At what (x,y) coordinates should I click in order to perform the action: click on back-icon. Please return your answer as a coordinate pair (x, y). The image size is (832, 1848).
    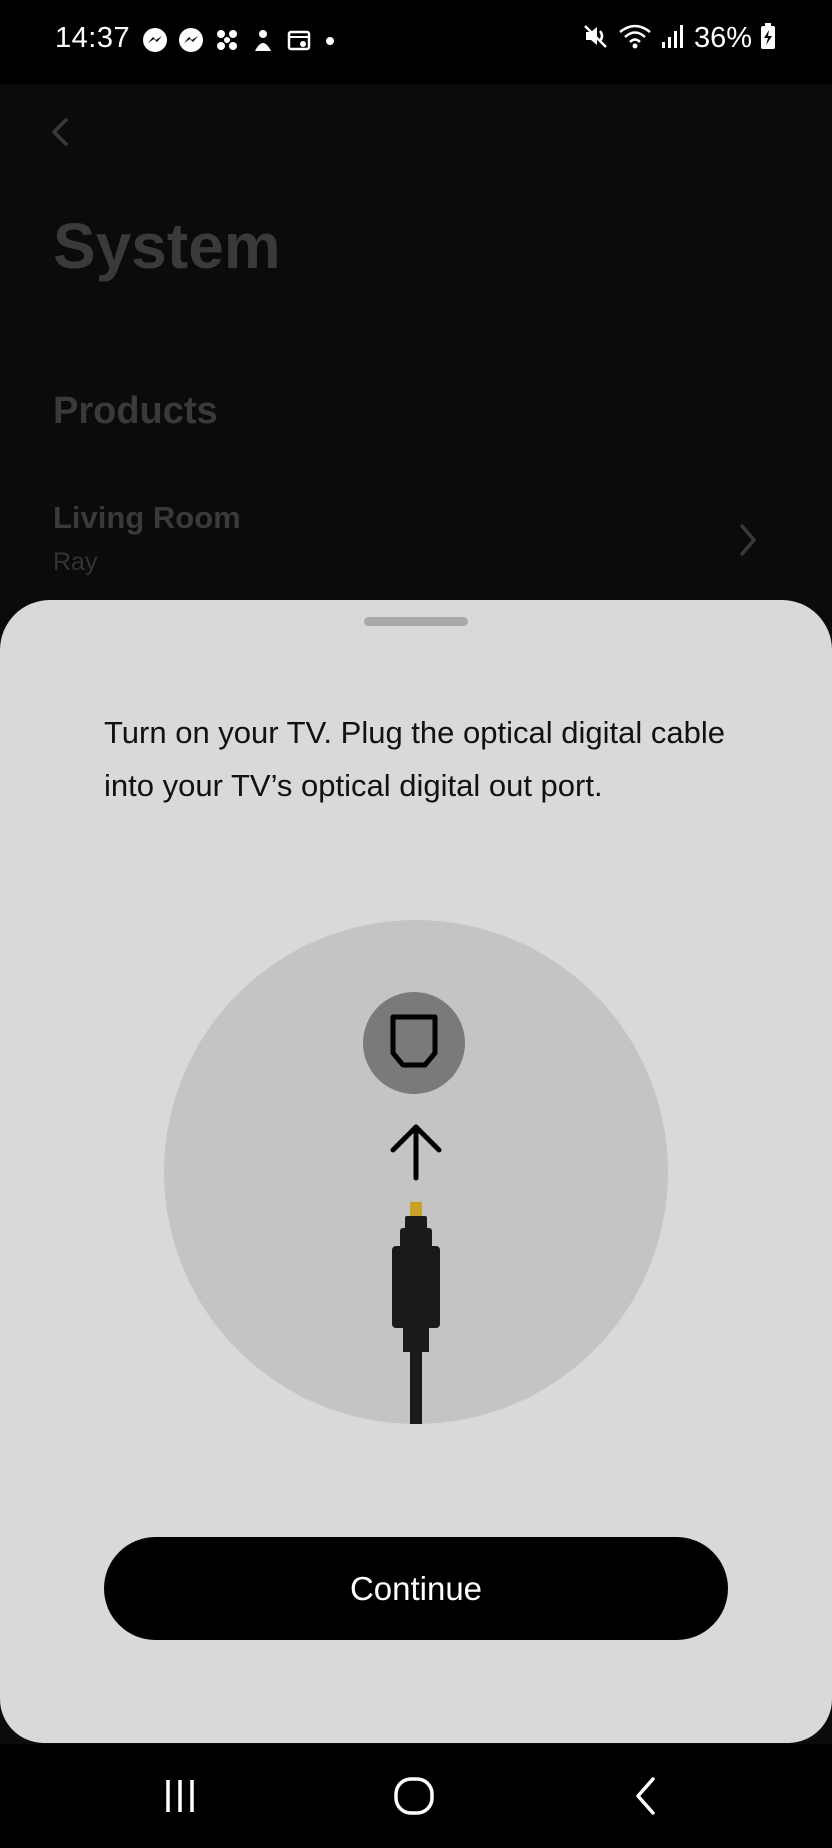
    Looking at the image, I should click on (645, 1796).